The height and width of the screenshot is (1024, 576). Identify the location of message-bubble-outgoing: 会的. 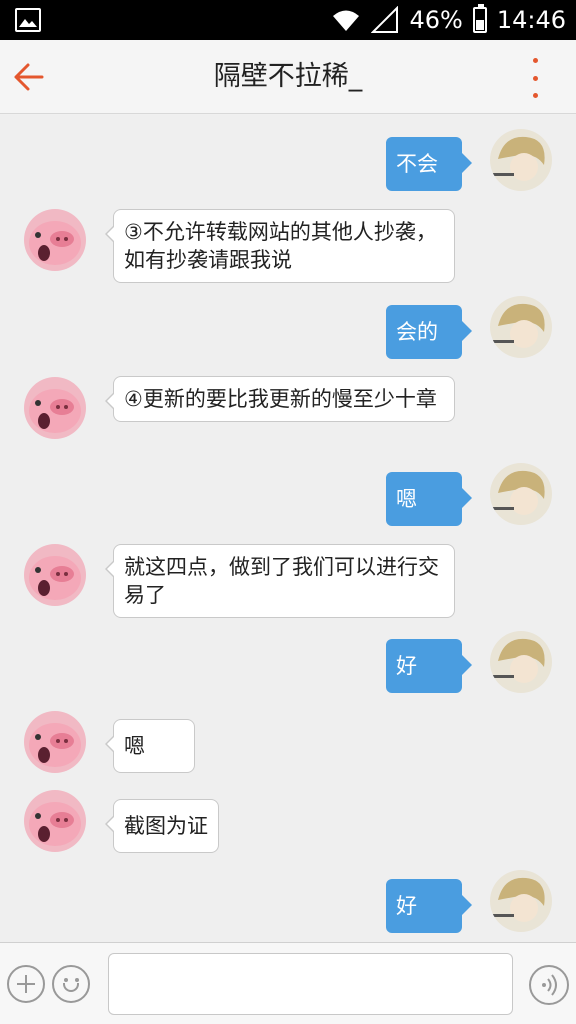
(429, 332).